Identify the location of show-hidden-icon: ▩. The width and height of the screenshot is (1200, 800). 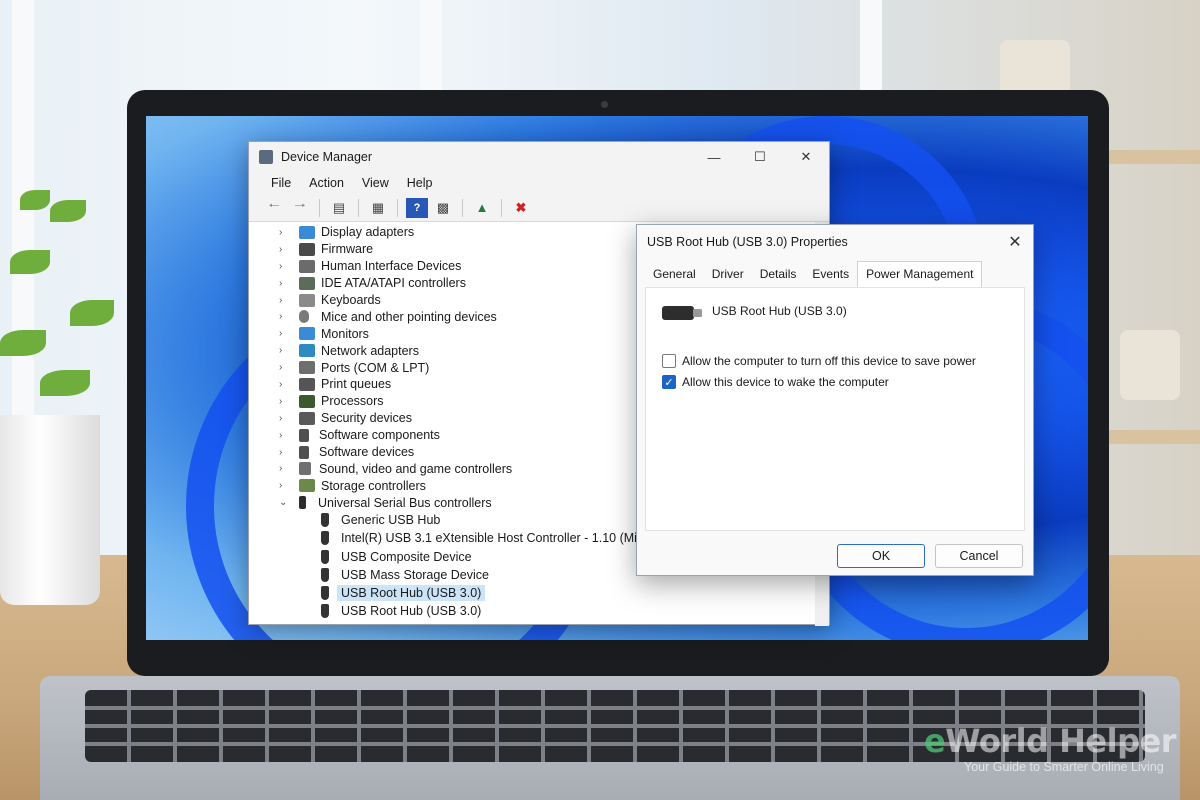
(443, 208).